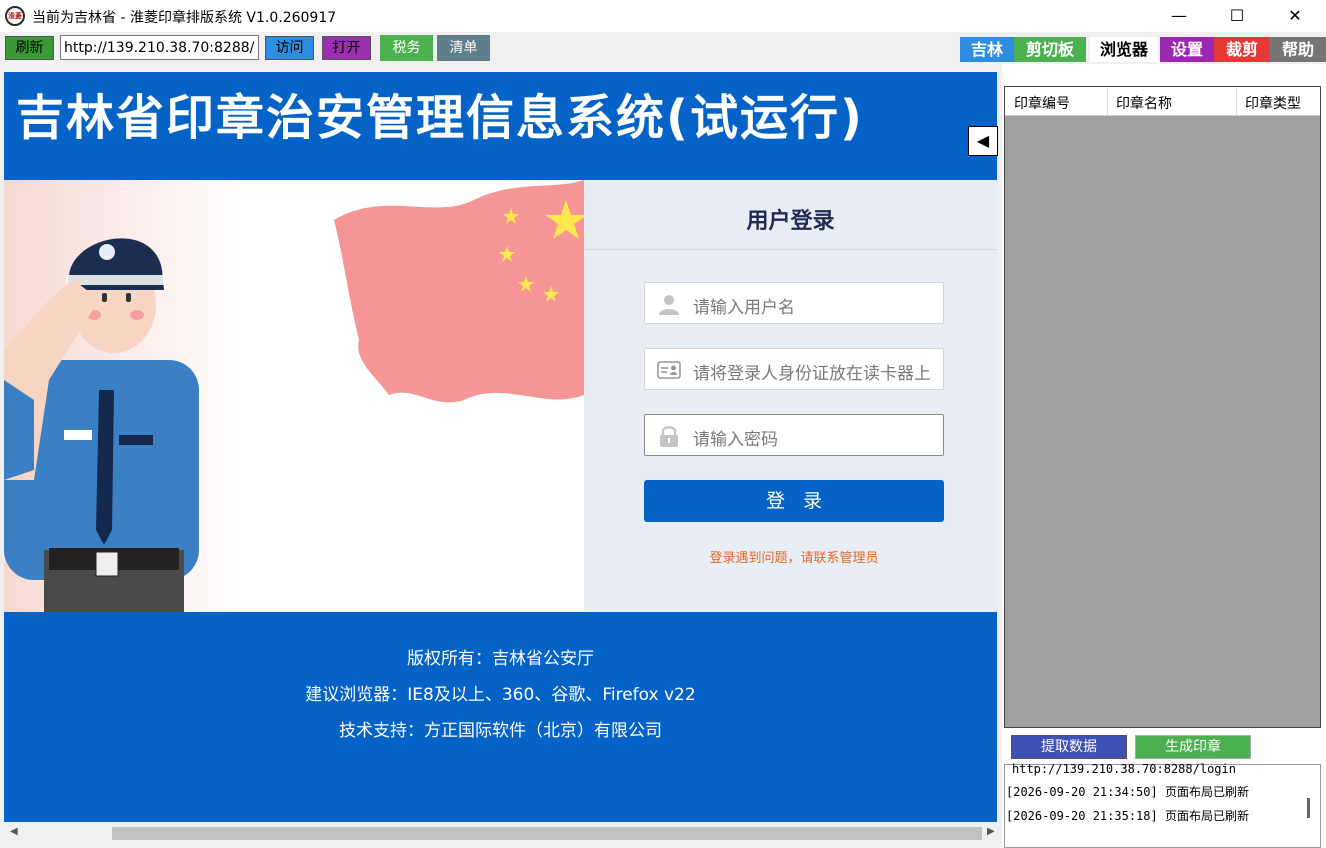 The width and height of the screenshot is (1326, 848). Describe the element at coordinates (346, 48) in the screenshot. I see `open-button: 打开` at that location.